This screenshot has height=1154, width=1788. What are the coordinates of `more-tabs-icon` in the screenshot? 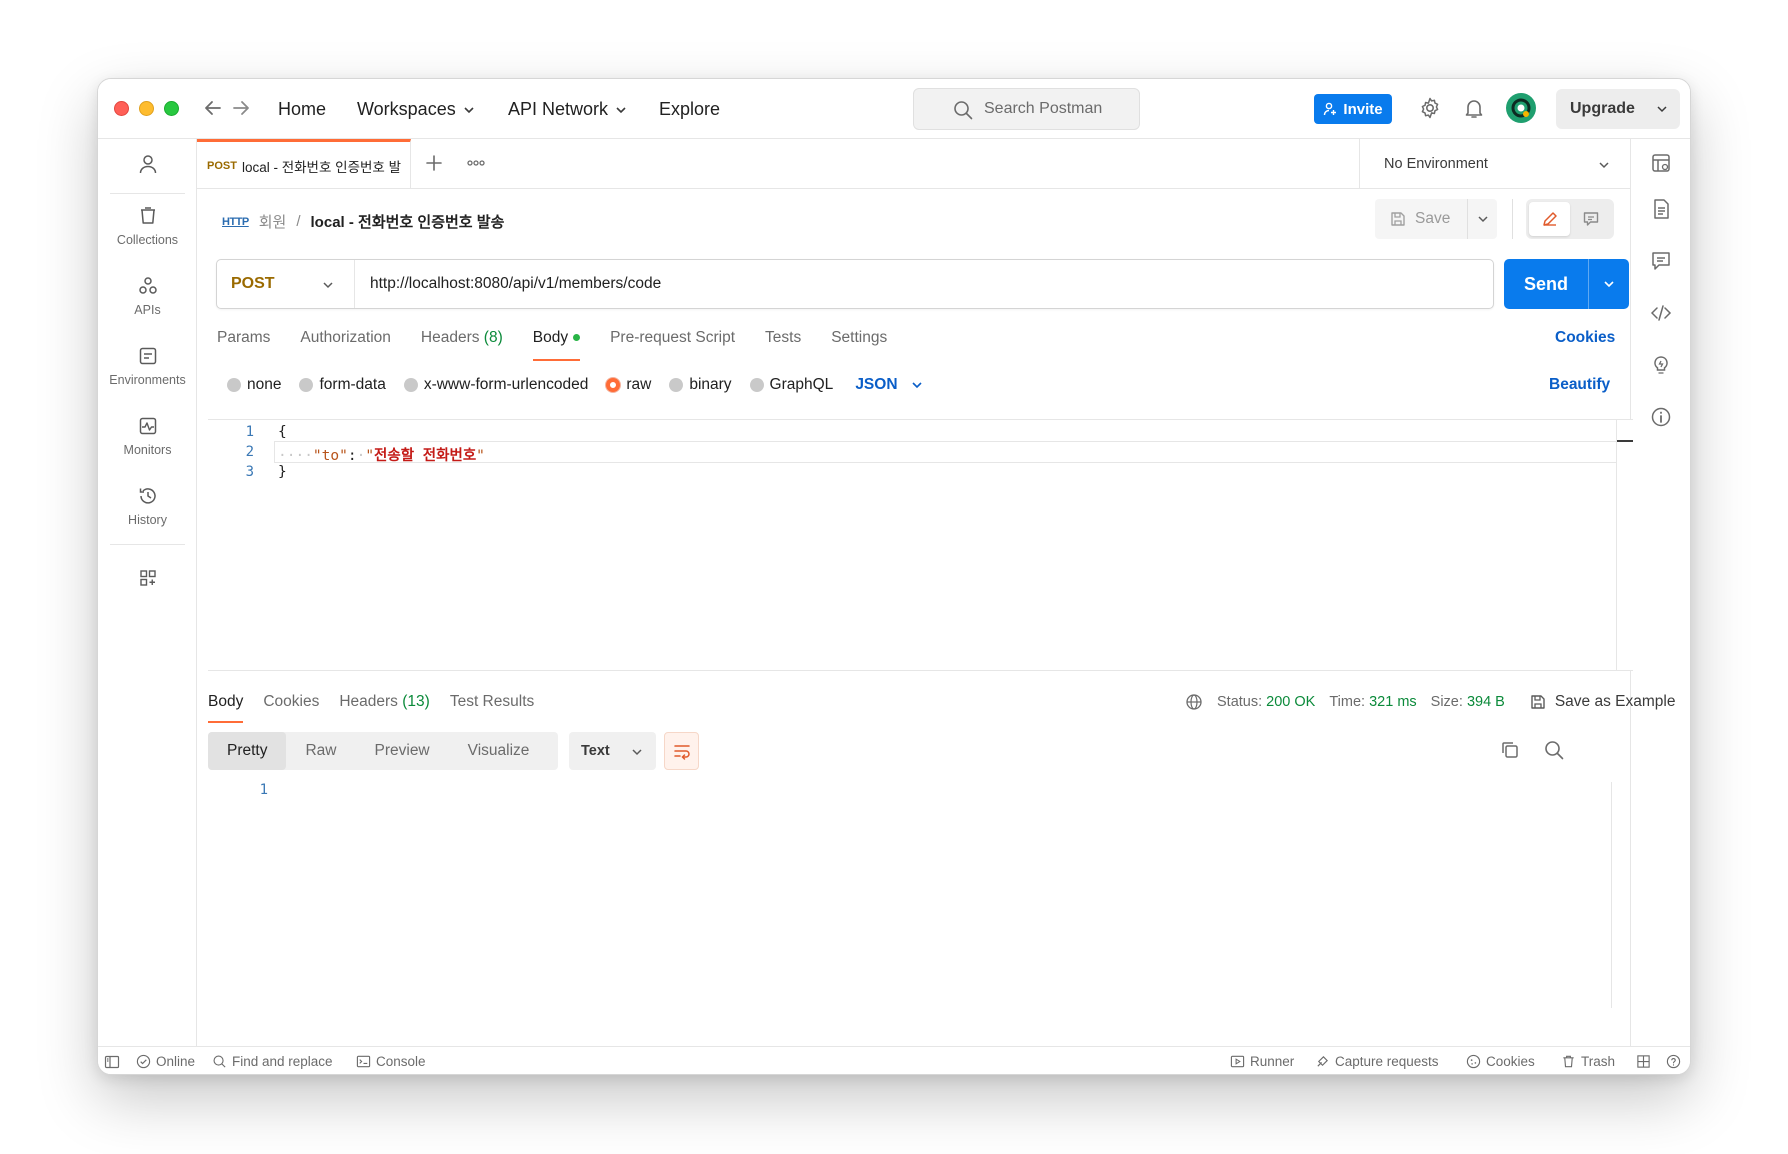 It's located at (476, 165).